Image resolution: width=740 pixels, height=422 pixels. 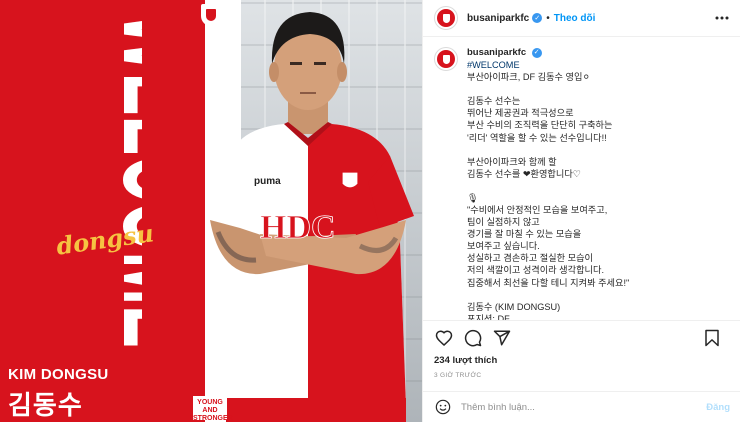 I want to click on caption-line: 부산 수비의 조직력을 단단히 구축하는, so click(x=540, y=125).